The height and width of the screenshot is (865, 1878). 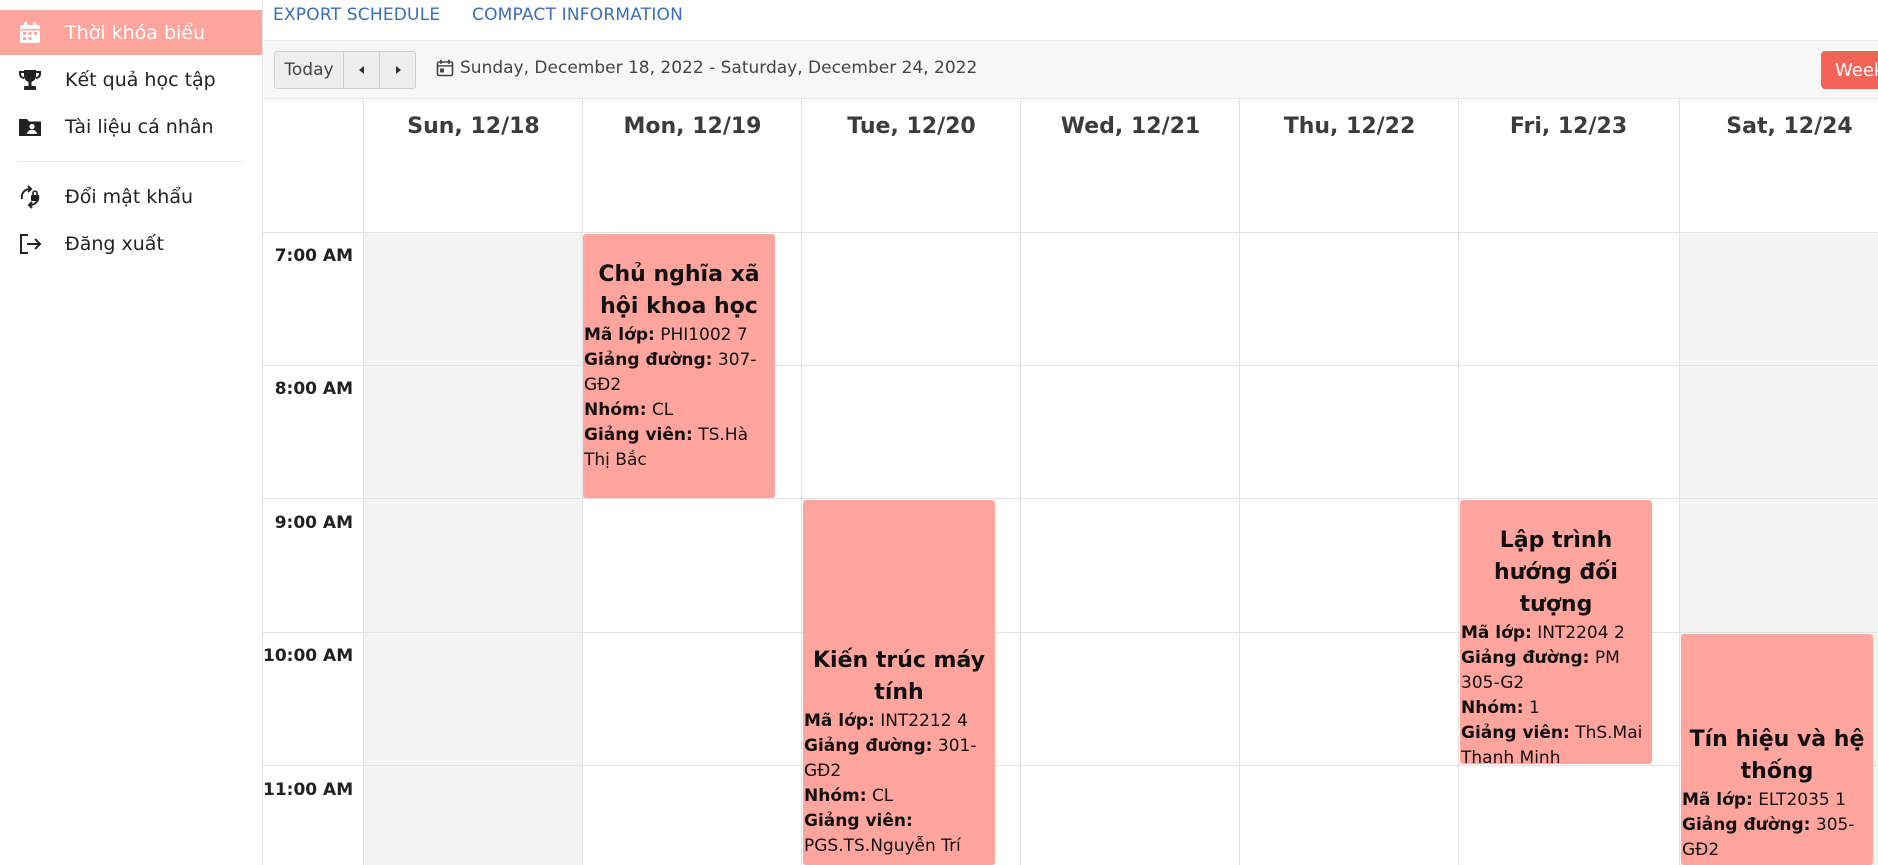 I want to click on logout-icon, so click(x=30, y=244).